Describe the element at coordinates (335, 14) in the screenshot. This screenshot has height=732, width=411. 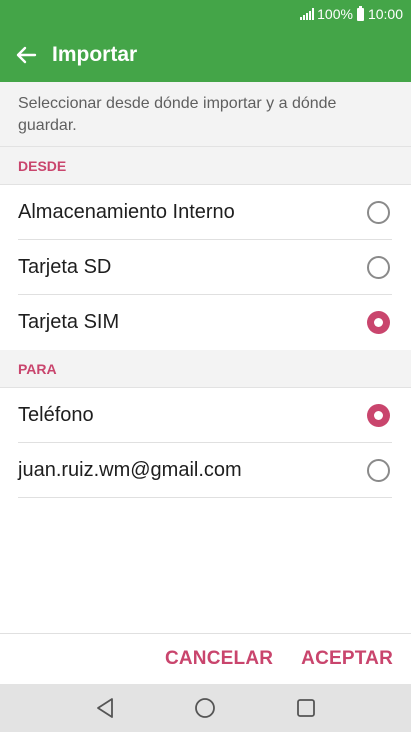
I see `battery-percentage: 100%` at that location.